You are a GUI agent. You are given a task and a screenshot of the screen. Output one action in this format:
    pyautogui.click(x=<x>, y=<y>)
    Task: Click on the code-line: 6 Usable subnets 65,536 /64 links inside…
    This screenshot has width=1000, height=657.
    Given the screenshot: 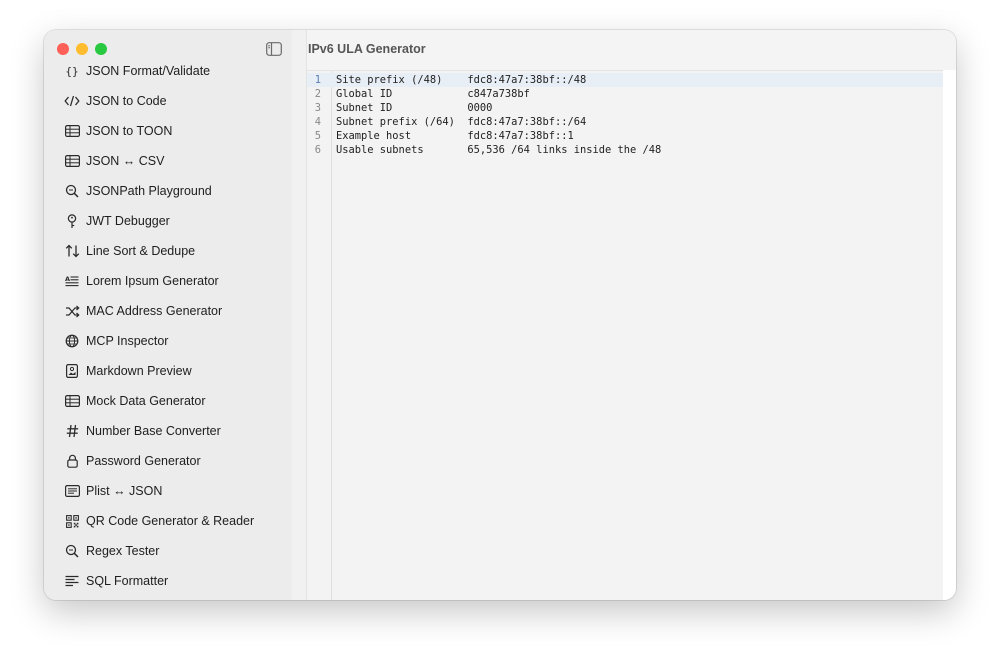 What is the action you would take?
    pyautogui.click(x=625, y=150)
    